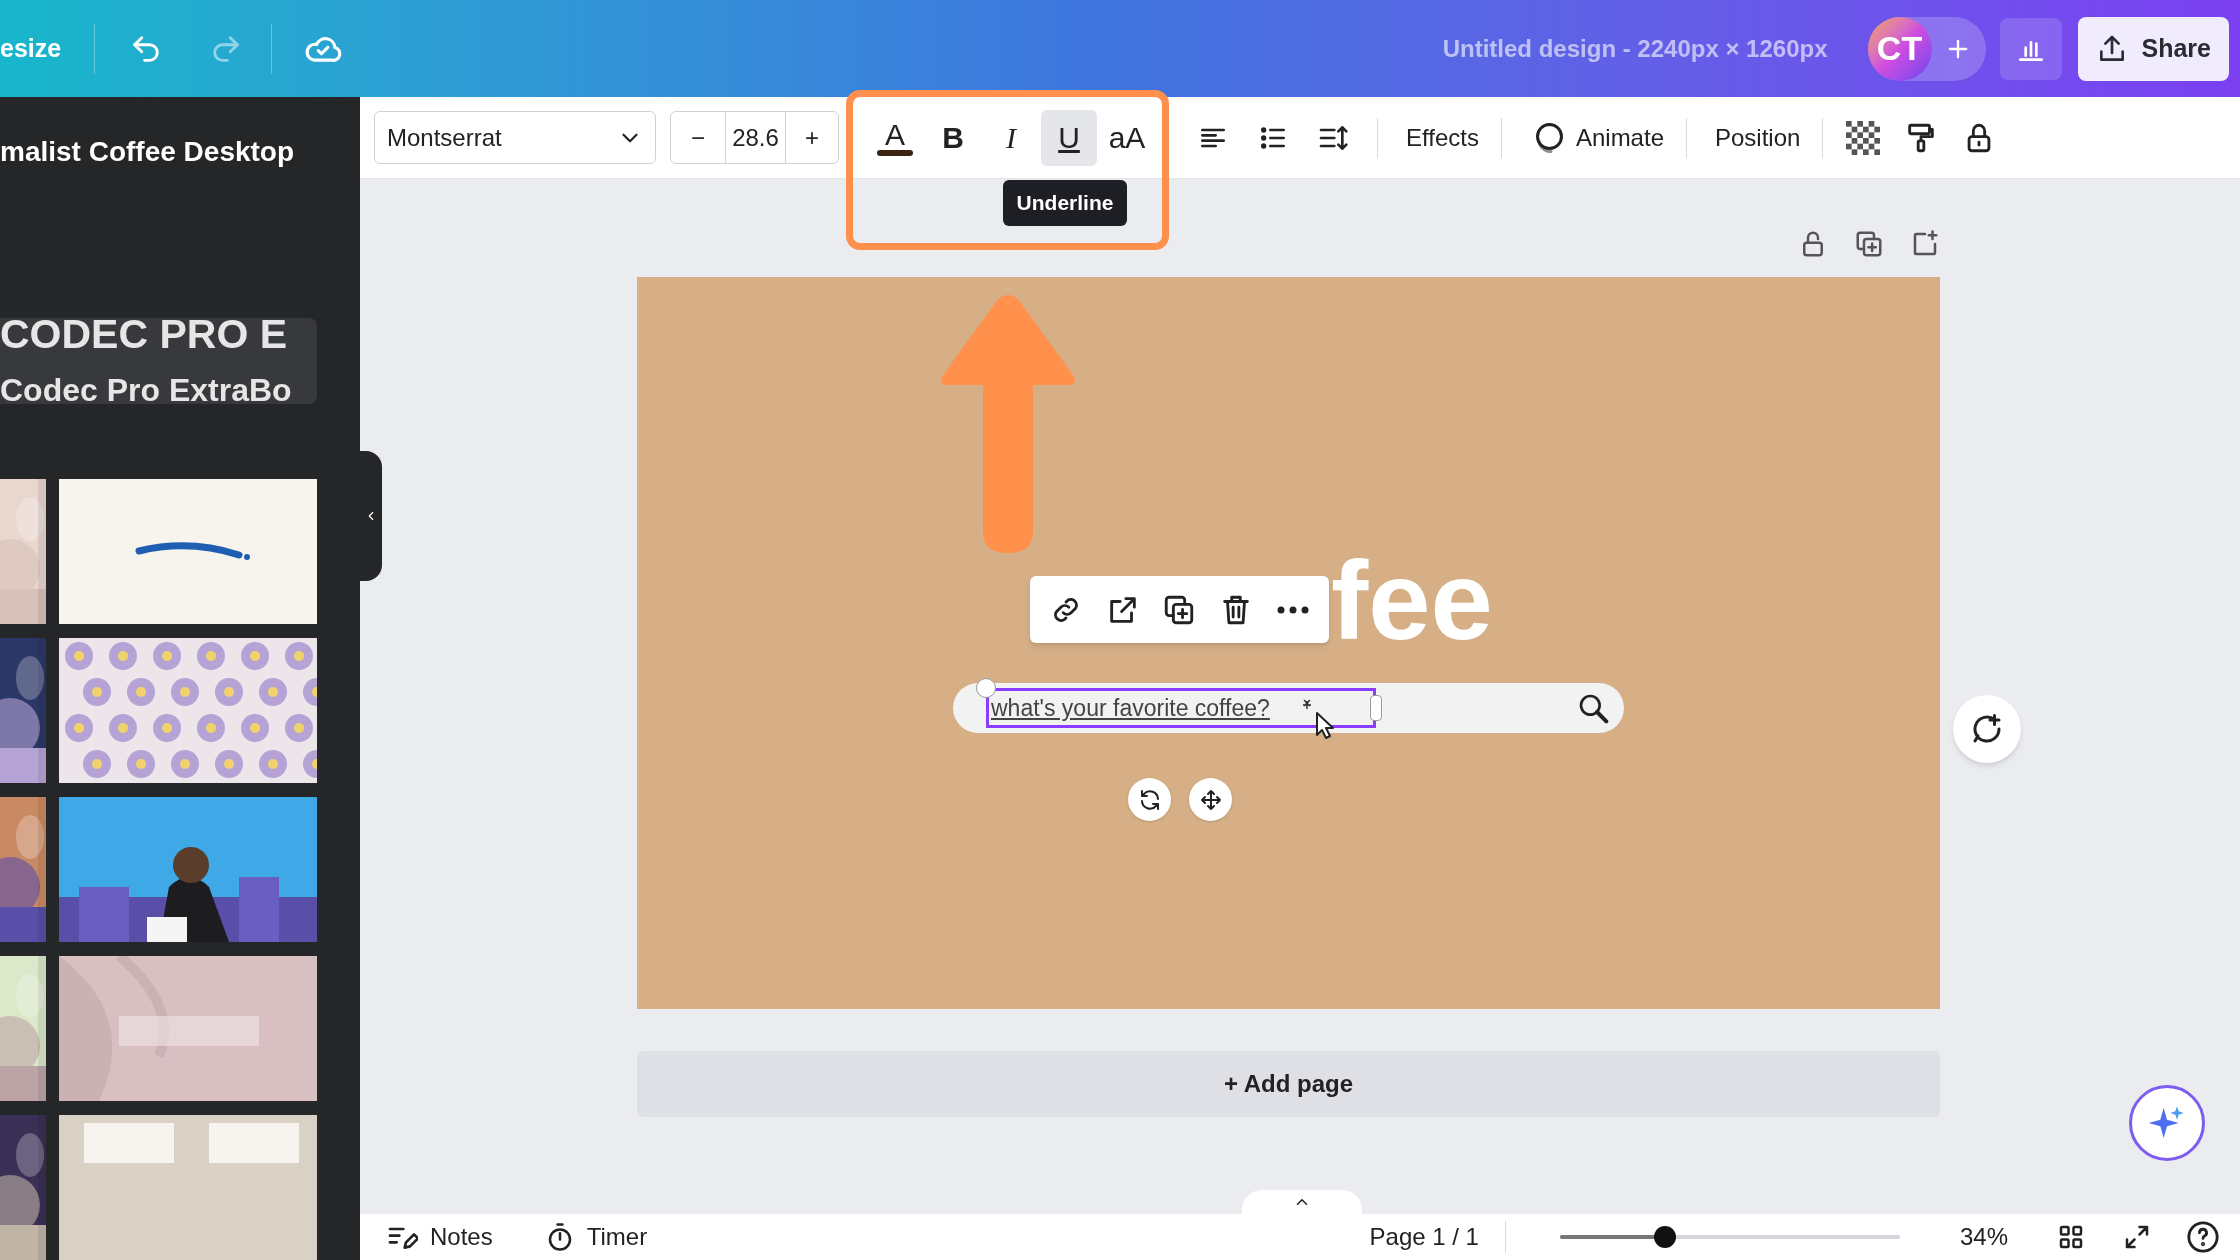 This screenshot has height=1260, width=2240. Describe the element at coordinates (1069, 137) in the screenshot. I see `underline-button: U` at that location.